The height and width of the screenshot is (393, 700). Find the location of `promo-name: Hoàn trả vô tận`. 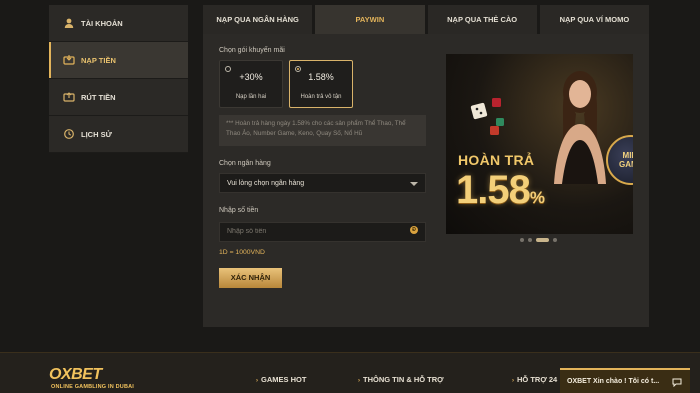

promo-name: Hoàn trả vô tận is located at coordinates (321, 97).